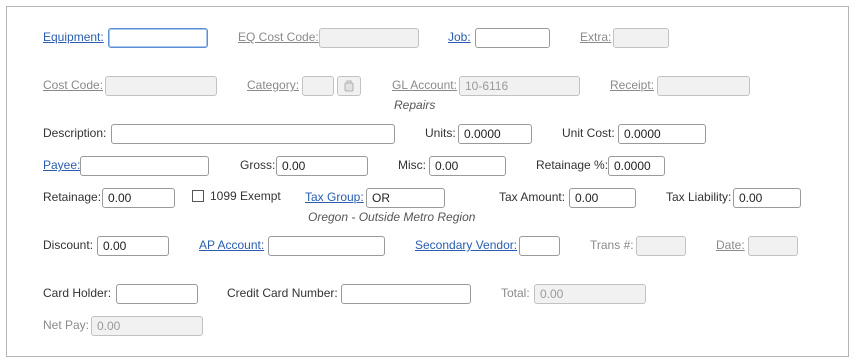 The height and width of the screenshot is (363, 857). What do you see at coordinates (349, 86) in the screenshot?
I see `category-lookup-icon` at bounding box center [349, 86].